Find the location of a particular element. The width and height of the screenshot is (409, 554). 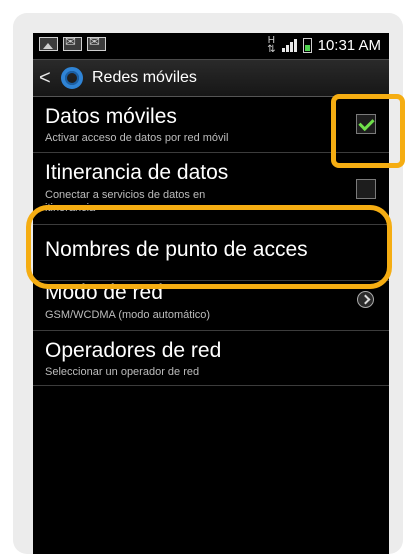

signal-icon is located at coordinates (289, 45).